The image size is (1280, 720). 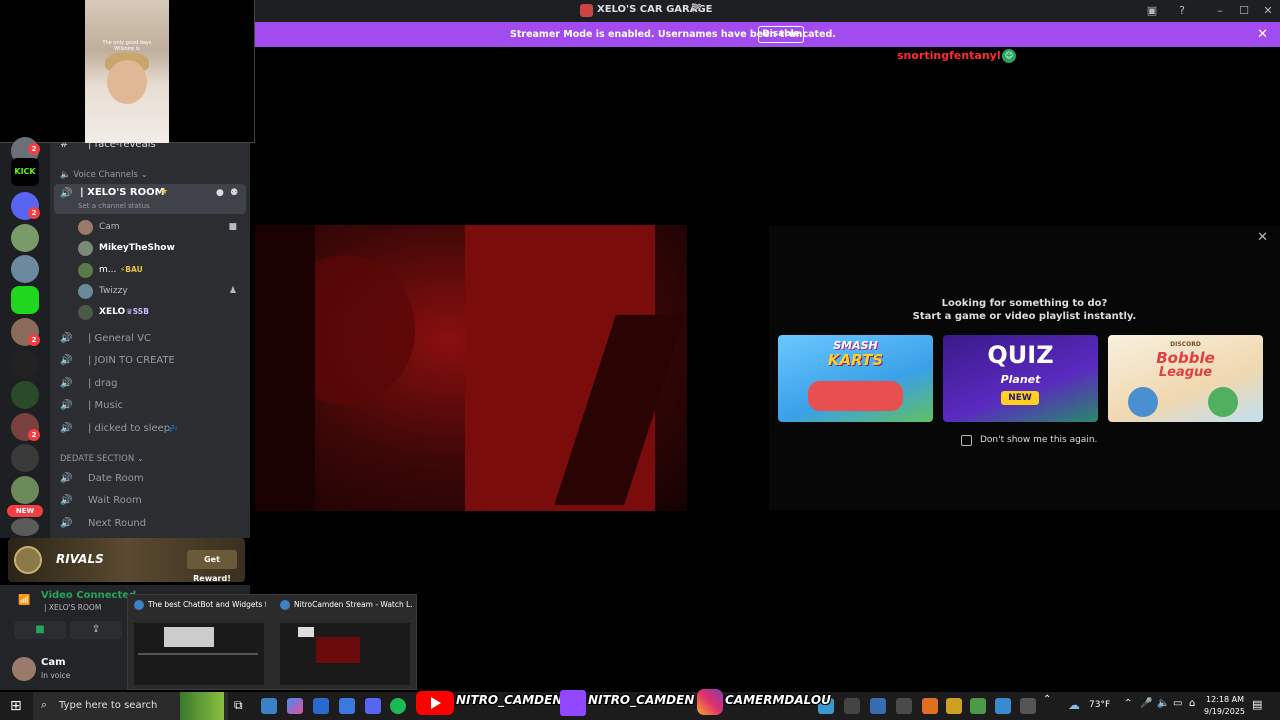 I want to click on new-badge: NEW, so click(x=1020, y=398).